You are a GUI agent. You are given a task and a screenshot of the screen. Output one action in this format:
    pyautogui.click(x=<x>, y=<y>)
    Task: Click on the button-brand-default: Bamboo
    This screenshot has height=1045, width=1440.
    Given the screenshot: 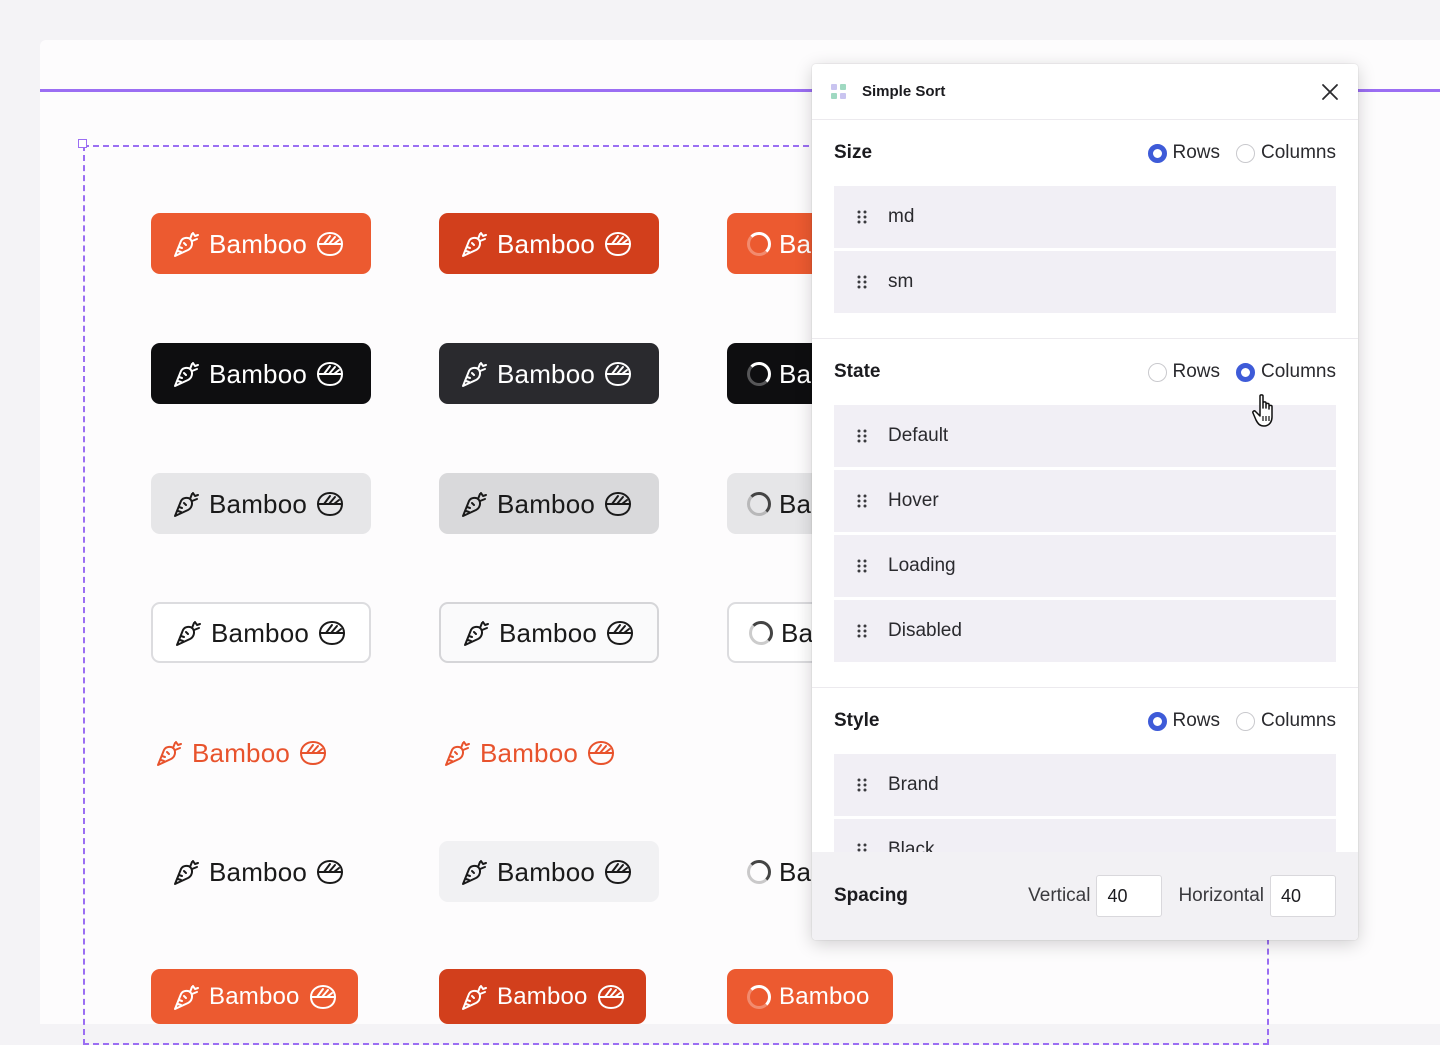 What is the action you would take?
    pyautogui.click(x=261, y=243)
    